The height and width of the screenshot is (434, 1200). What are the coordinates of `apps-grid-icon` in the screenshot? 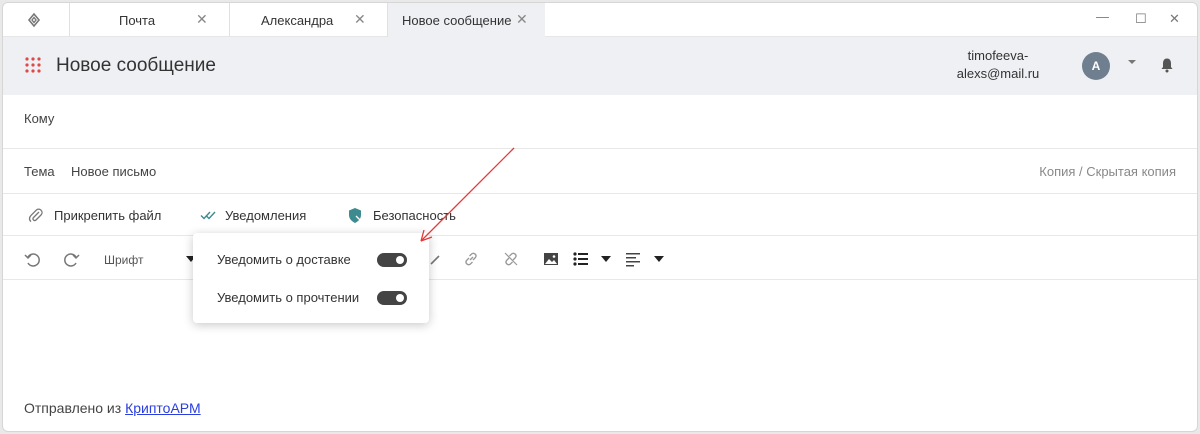 It's located at (33, 65).